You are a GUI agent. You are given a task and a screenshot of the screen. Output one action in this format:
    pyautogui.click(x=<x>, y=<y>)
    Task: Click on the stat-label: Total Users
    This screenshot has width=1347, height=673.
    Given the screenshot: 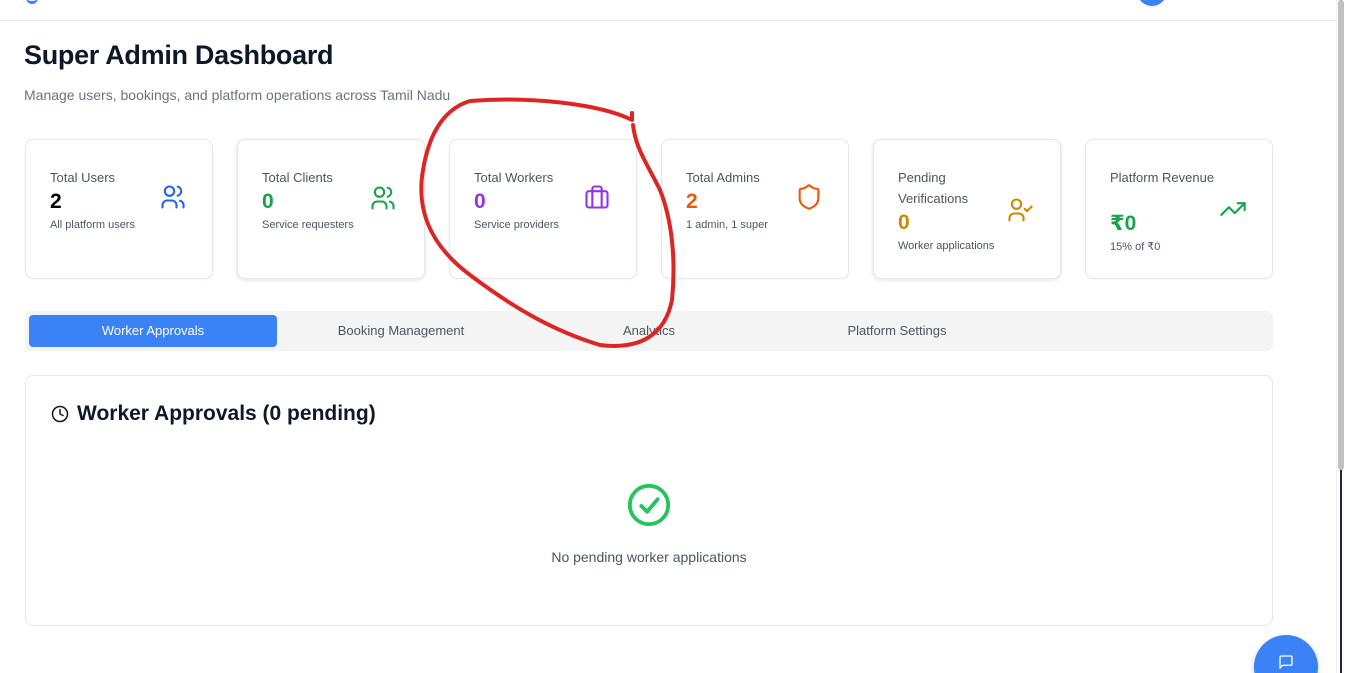 What is the action you would take?
    pyautogui.click(x=83, y=177)
    